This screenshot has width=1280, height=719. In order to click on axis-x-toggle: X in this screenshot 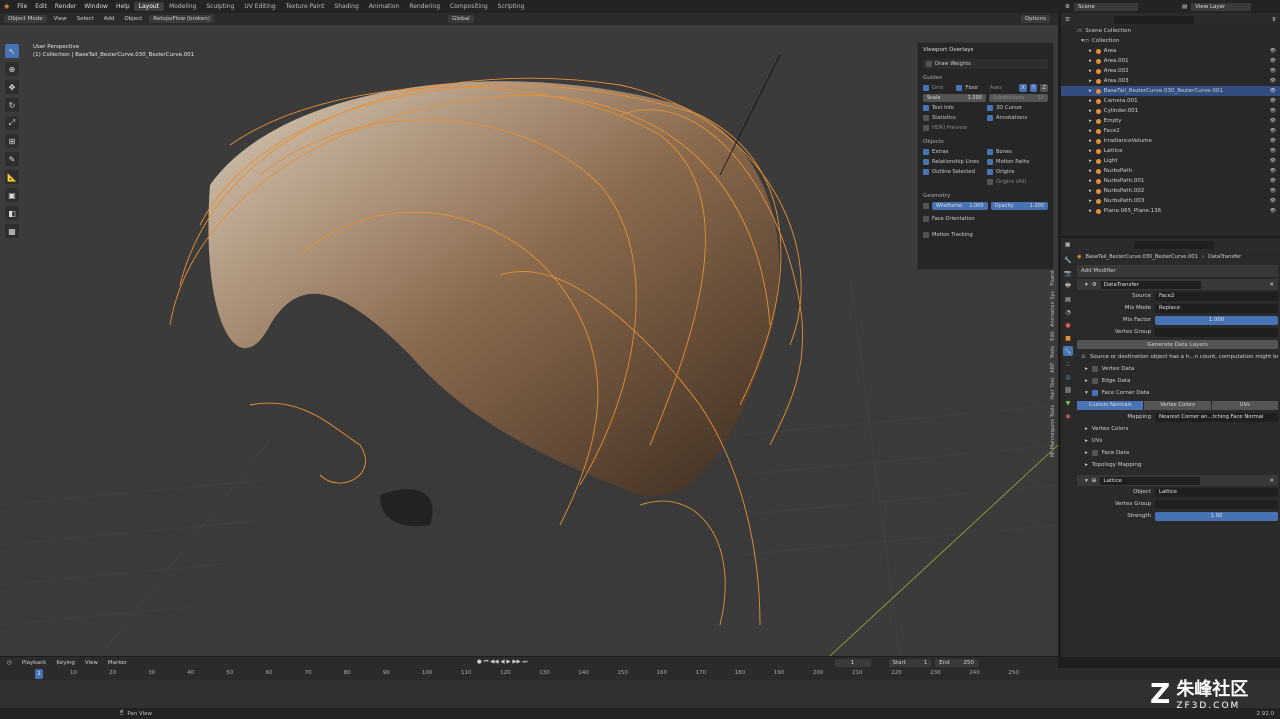, I will do `click(1023, 88)`.